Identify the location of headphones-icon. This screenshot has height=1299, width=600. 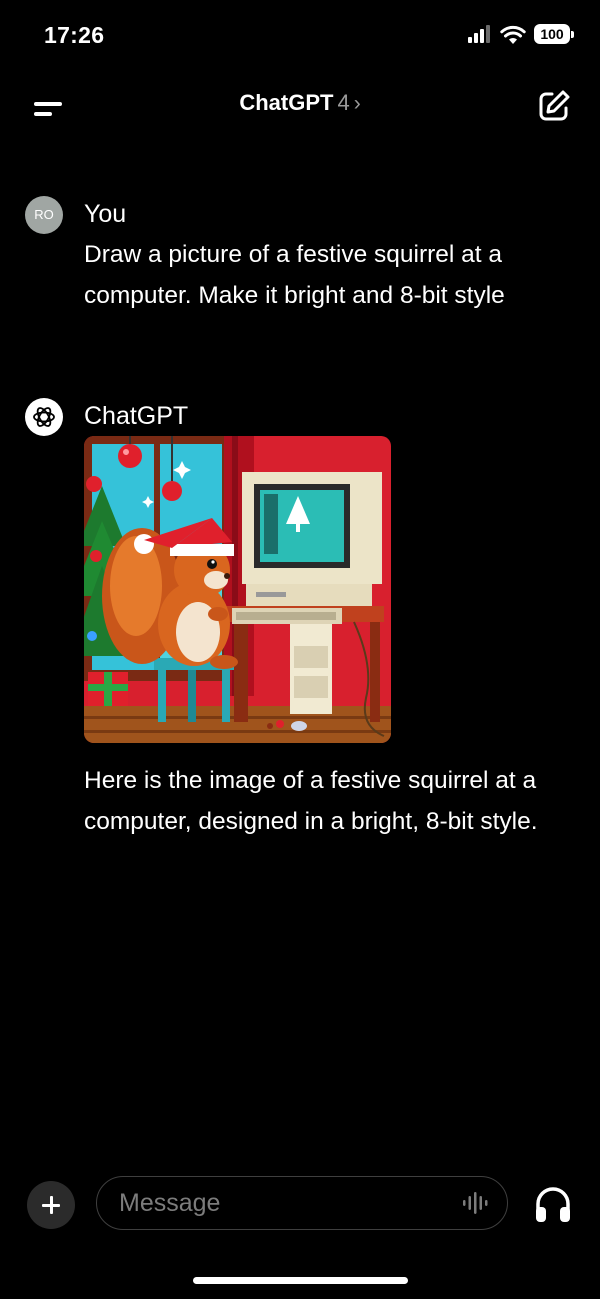
(553, 1204).